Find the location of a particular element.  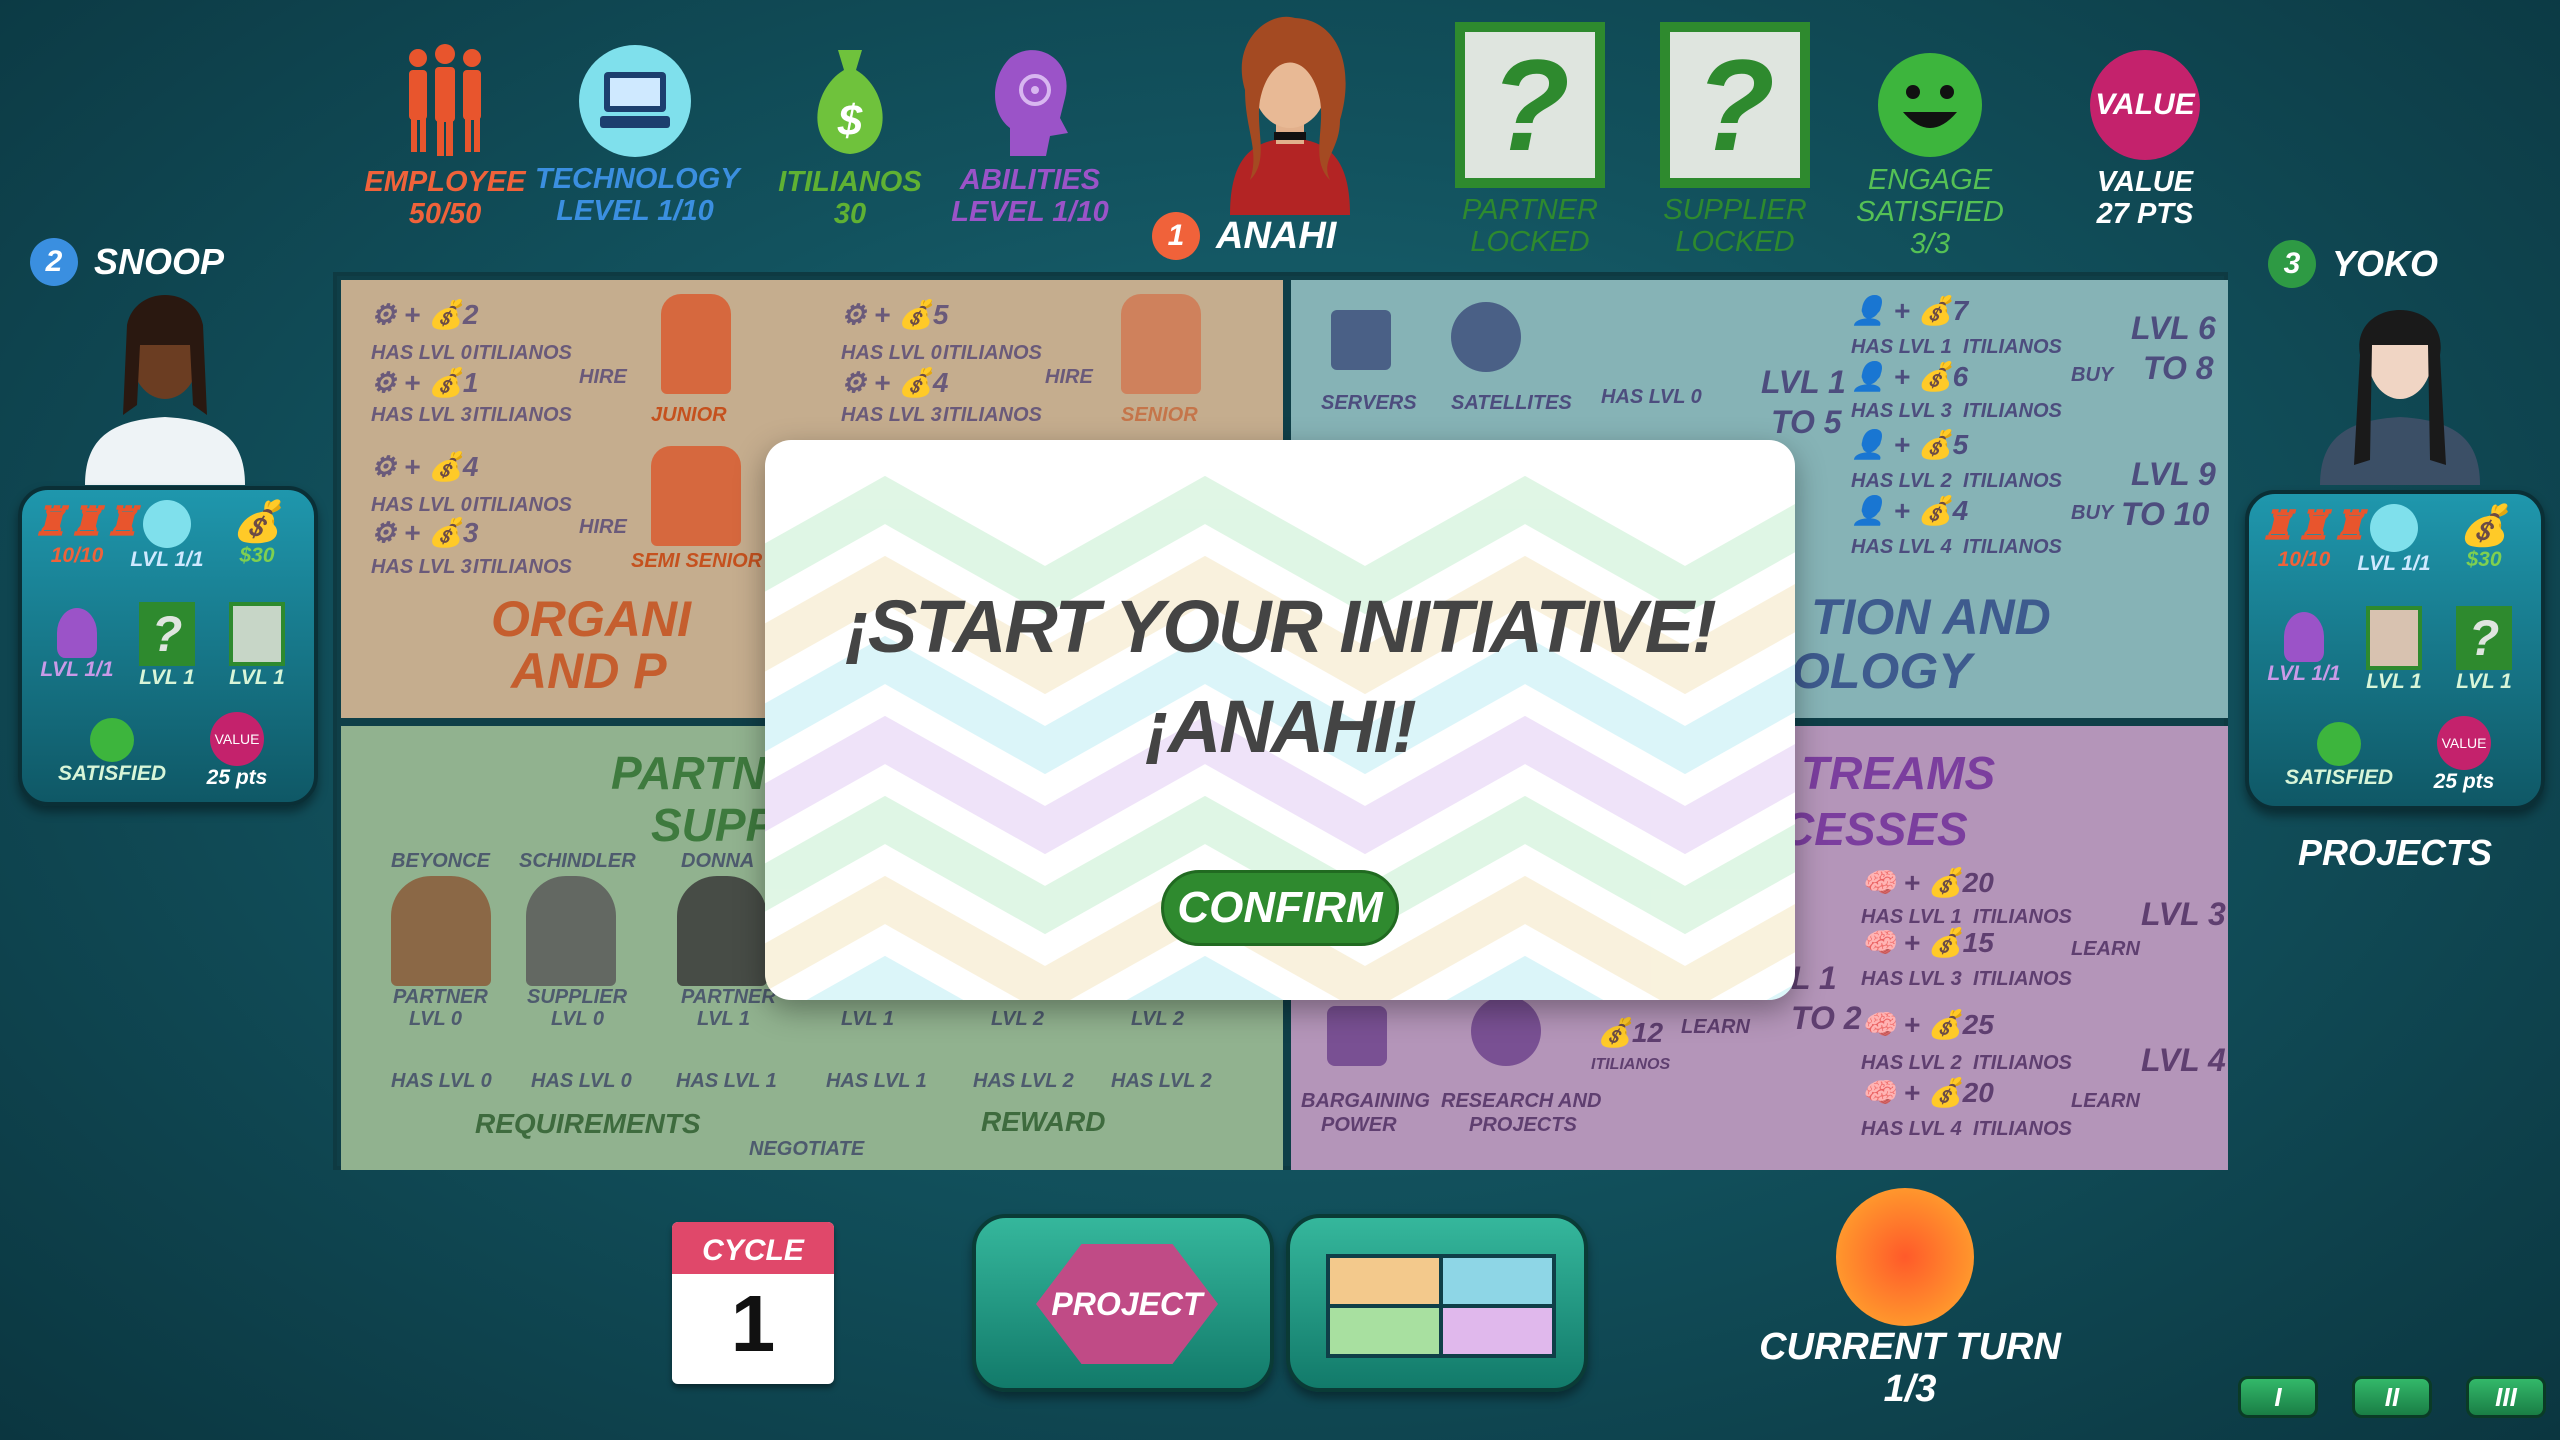

technology-stat: TECHNOLOGY LEVEL 1/10 is located at coordinates (637, 136).